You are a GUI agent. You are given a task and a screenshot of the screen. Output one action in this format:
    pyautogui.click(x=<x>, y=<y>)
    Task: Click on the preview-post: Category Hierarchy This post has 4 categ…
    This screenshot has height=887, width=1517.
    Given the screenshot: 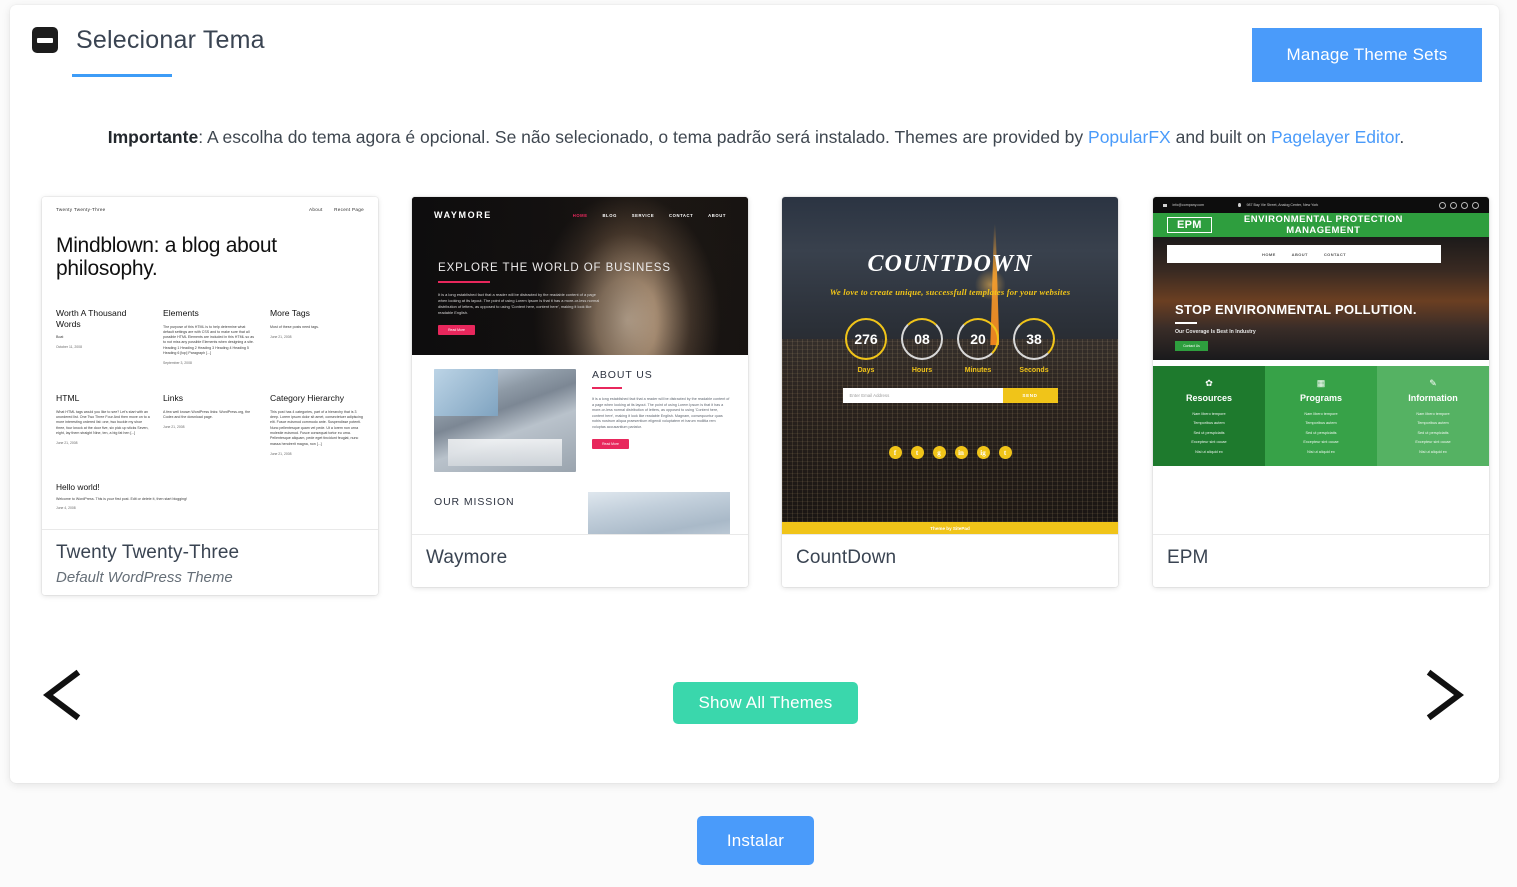 What is the action you would take?
    pyautogui.click(x=317, y=424)
    